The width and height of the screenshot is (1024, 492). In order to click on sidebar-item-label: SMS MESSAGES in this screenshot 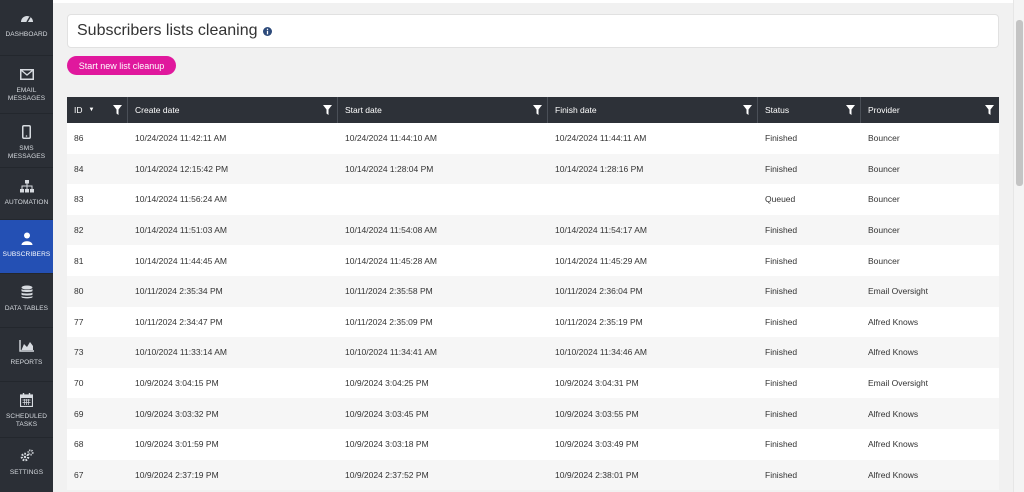, I will do `click(26, 152)`.